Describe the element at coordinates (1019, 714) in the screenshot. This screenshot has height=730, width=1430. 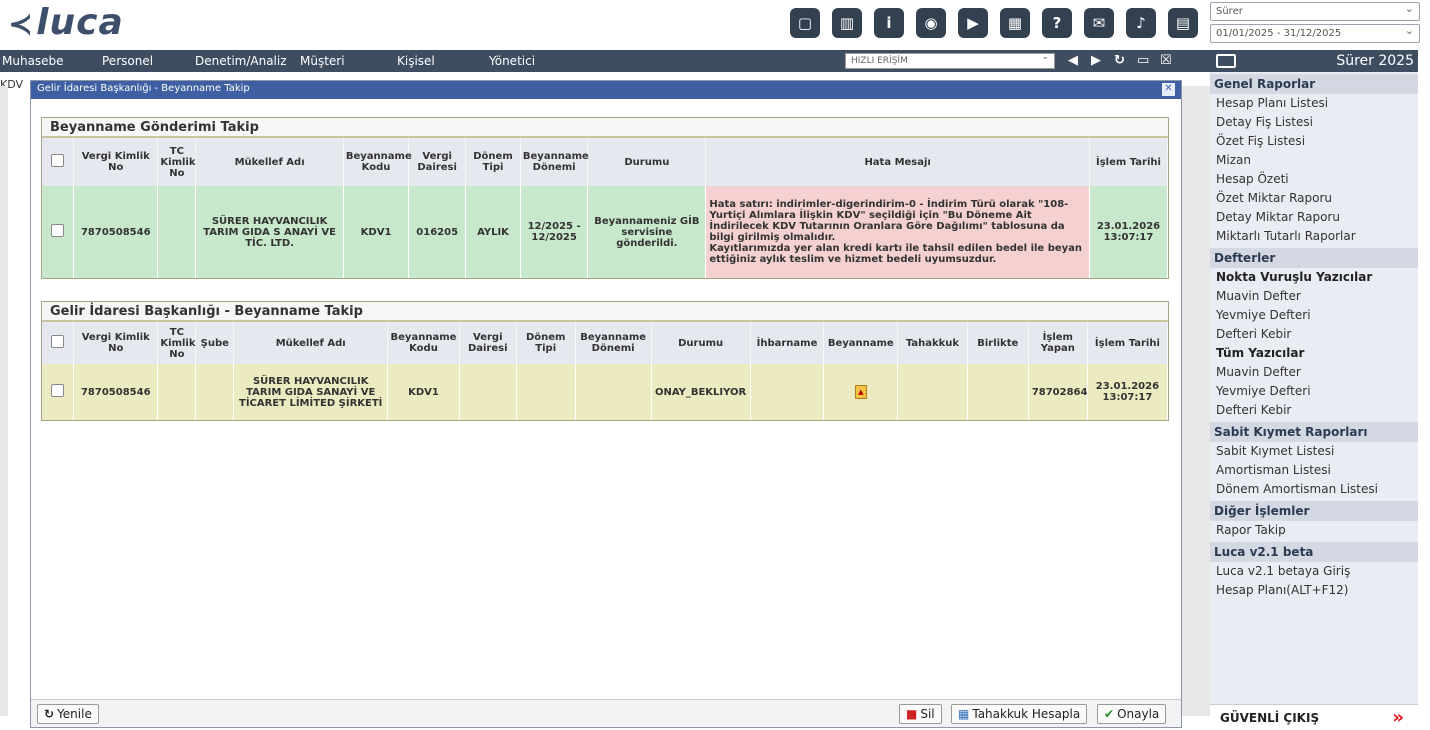
I see `tahakkuk-hesapla-button: ▦ Tahakkuk Hesapla` at that location.